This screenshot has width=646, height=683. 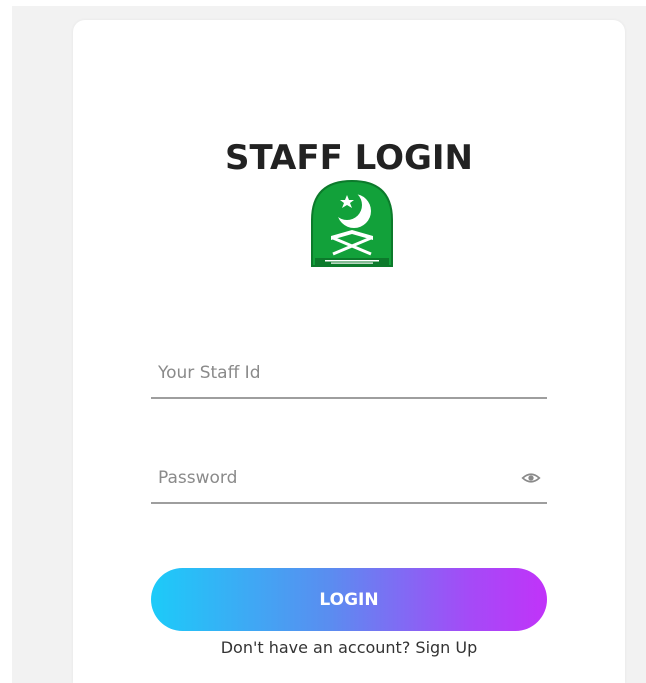 I want to click on page-title: STAFF LOGIN, so click(x=348, y=158).